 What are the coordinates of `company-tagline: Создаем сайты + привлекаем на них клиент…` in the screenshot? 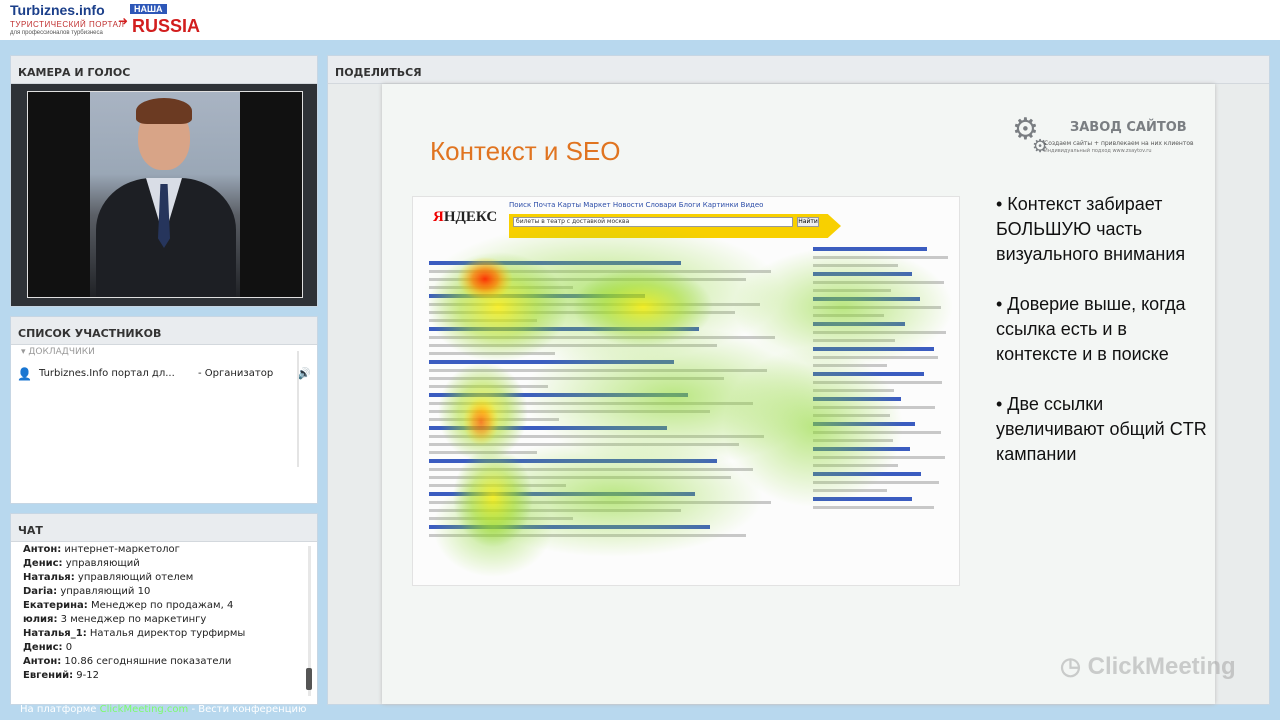 It's located at (1119, 143).